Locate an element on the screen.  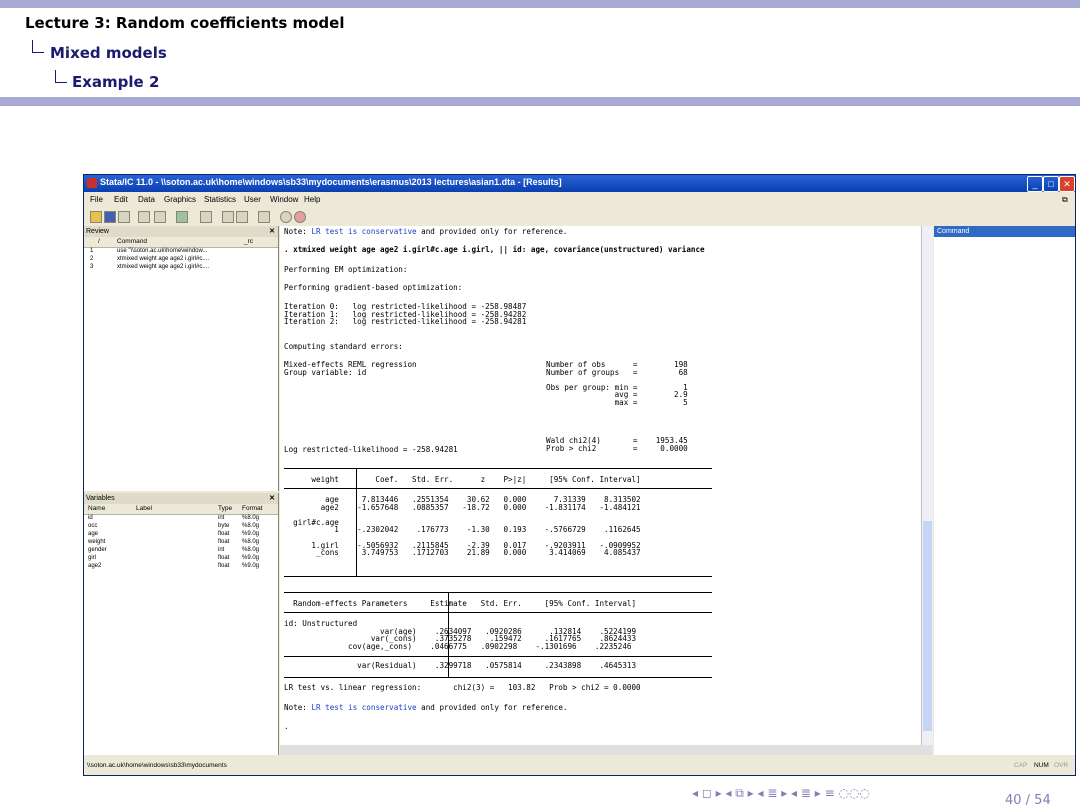
menu-help: Help is located at coordinates (312, 199).